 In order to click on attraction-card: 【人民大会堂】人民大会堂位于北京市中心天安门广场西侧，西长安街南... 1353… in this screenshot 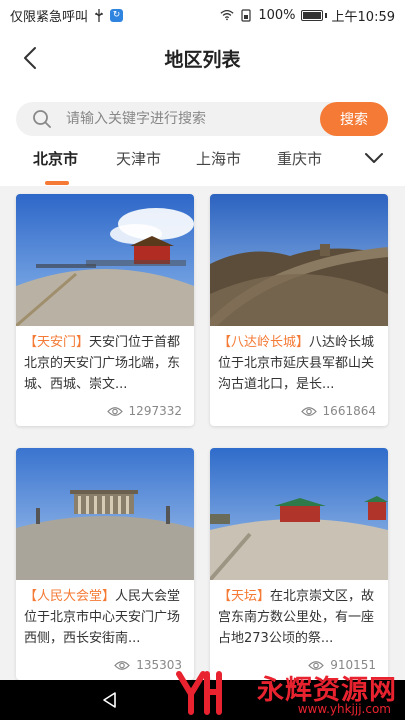, I will do `click(105, 564)`.